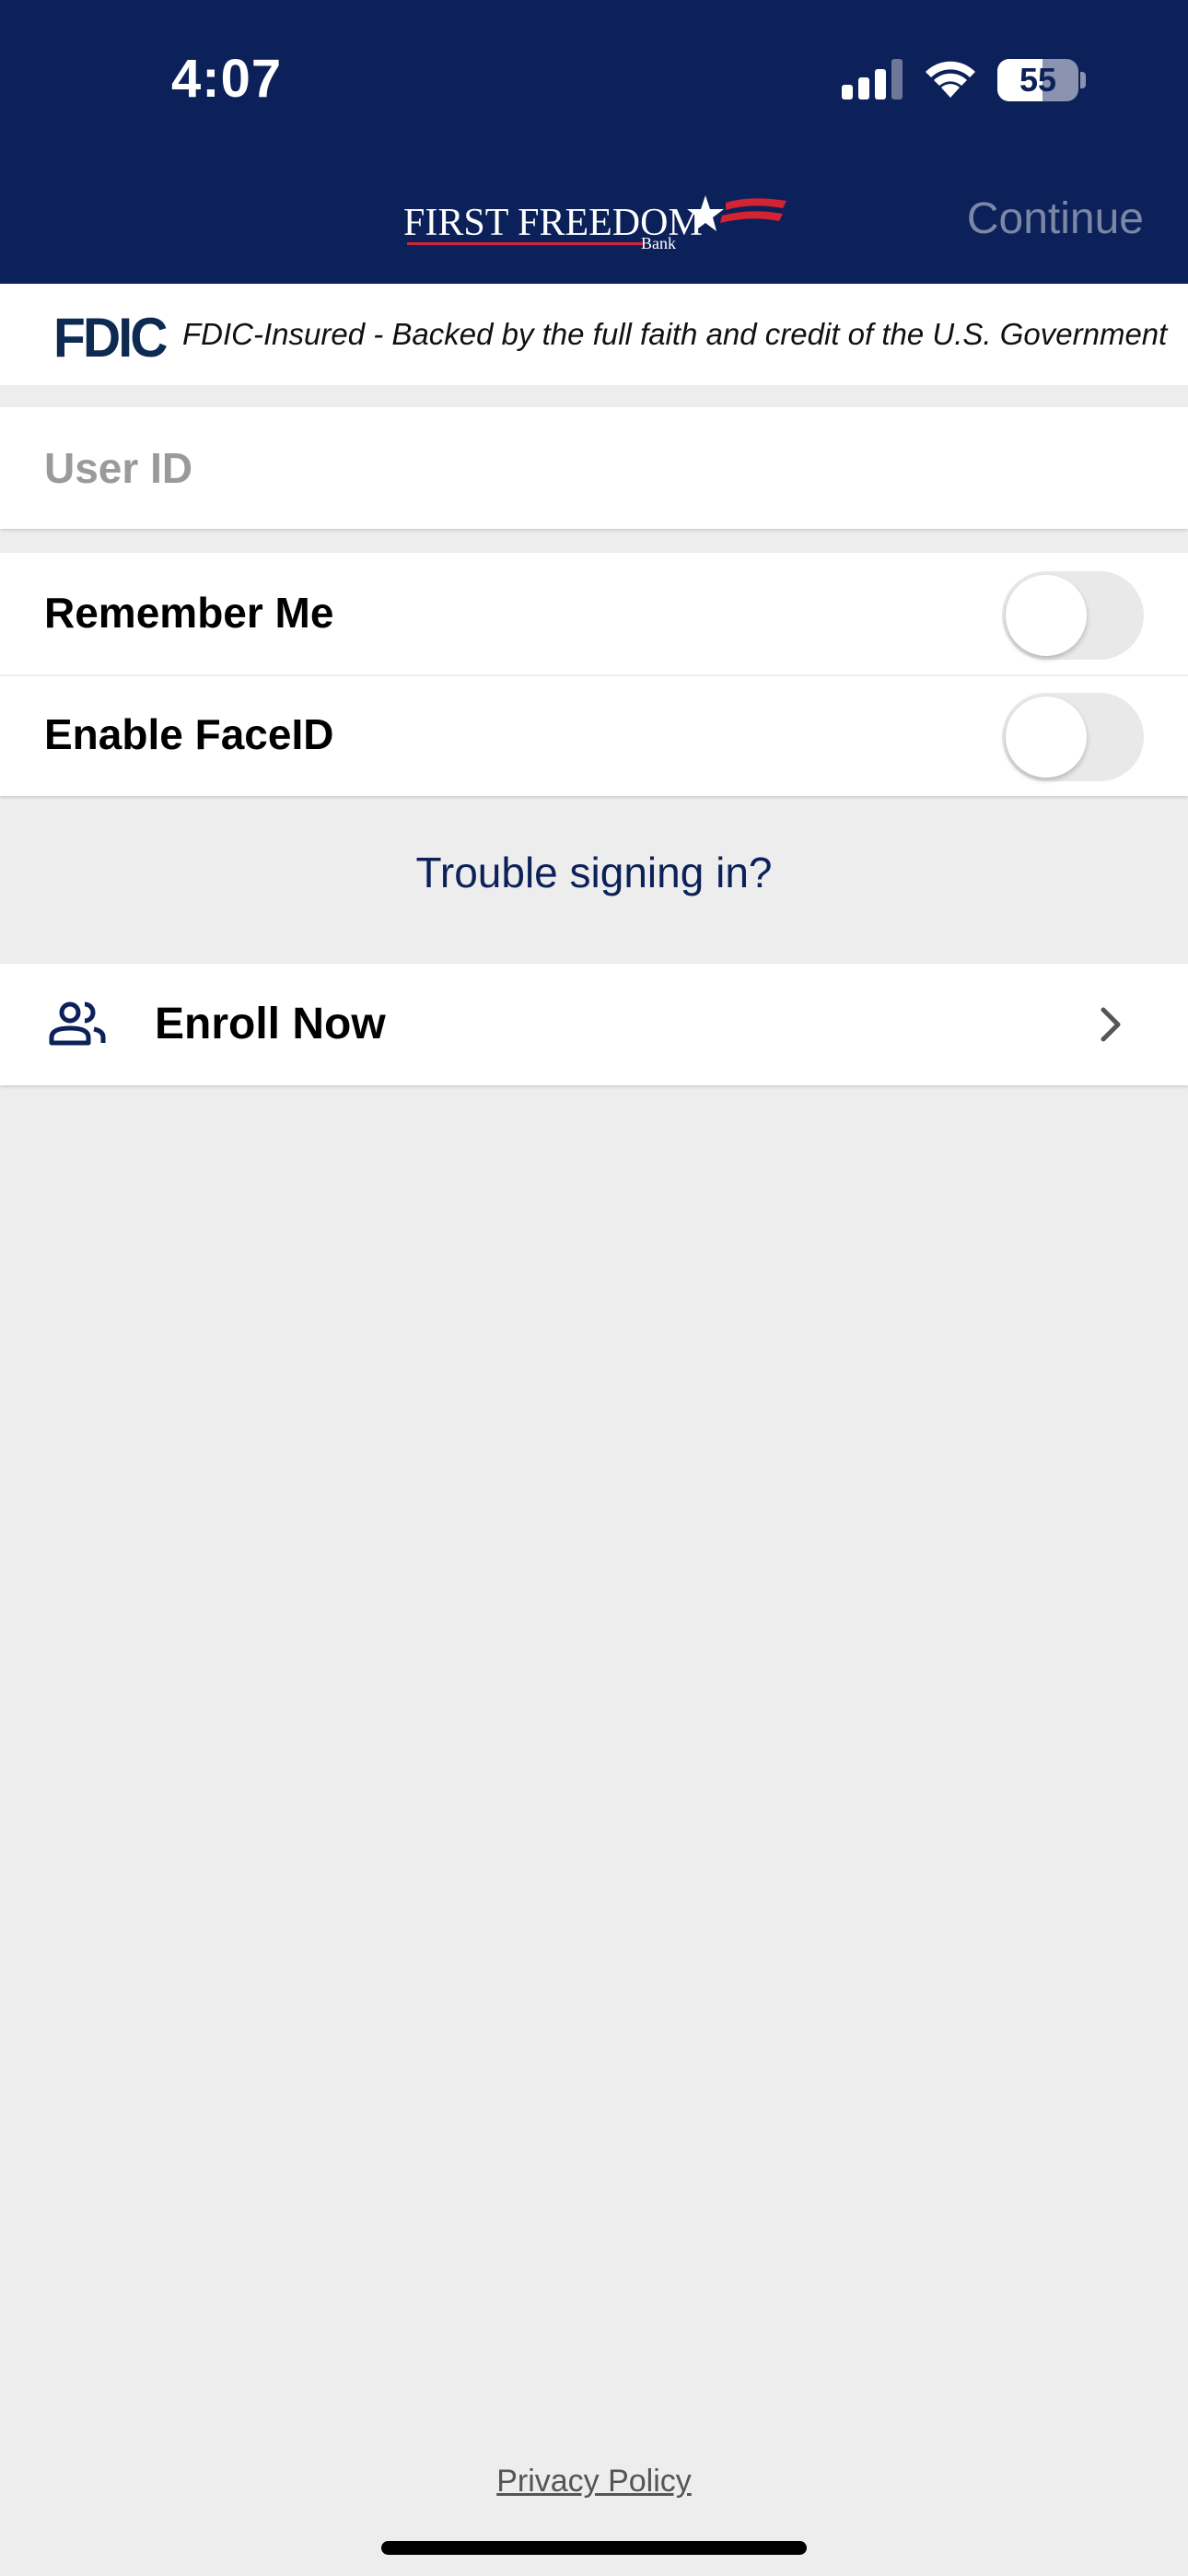 The width and height of the screenshot is (1188, 2576). Describe the element at coordinates (594, 142) in the screenshot. I see `app-header: 4:07 55 FIRST FREEDOM Bank Continue` at that location.